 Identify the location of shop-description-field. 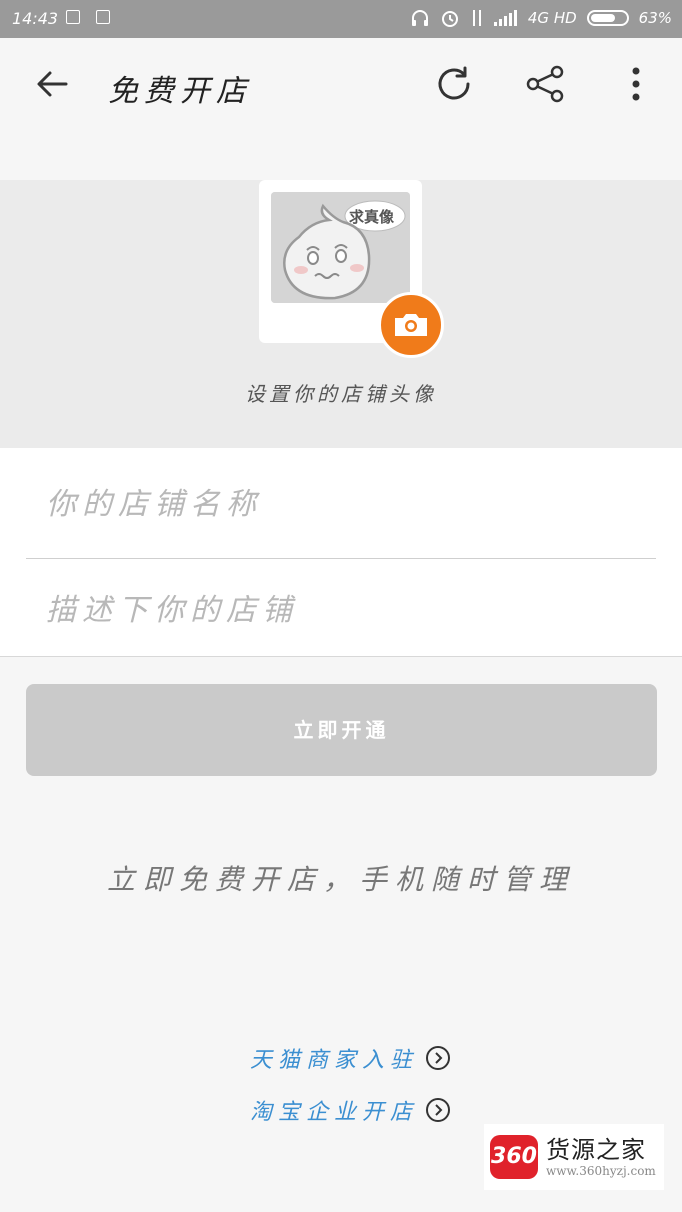
(341, 610).